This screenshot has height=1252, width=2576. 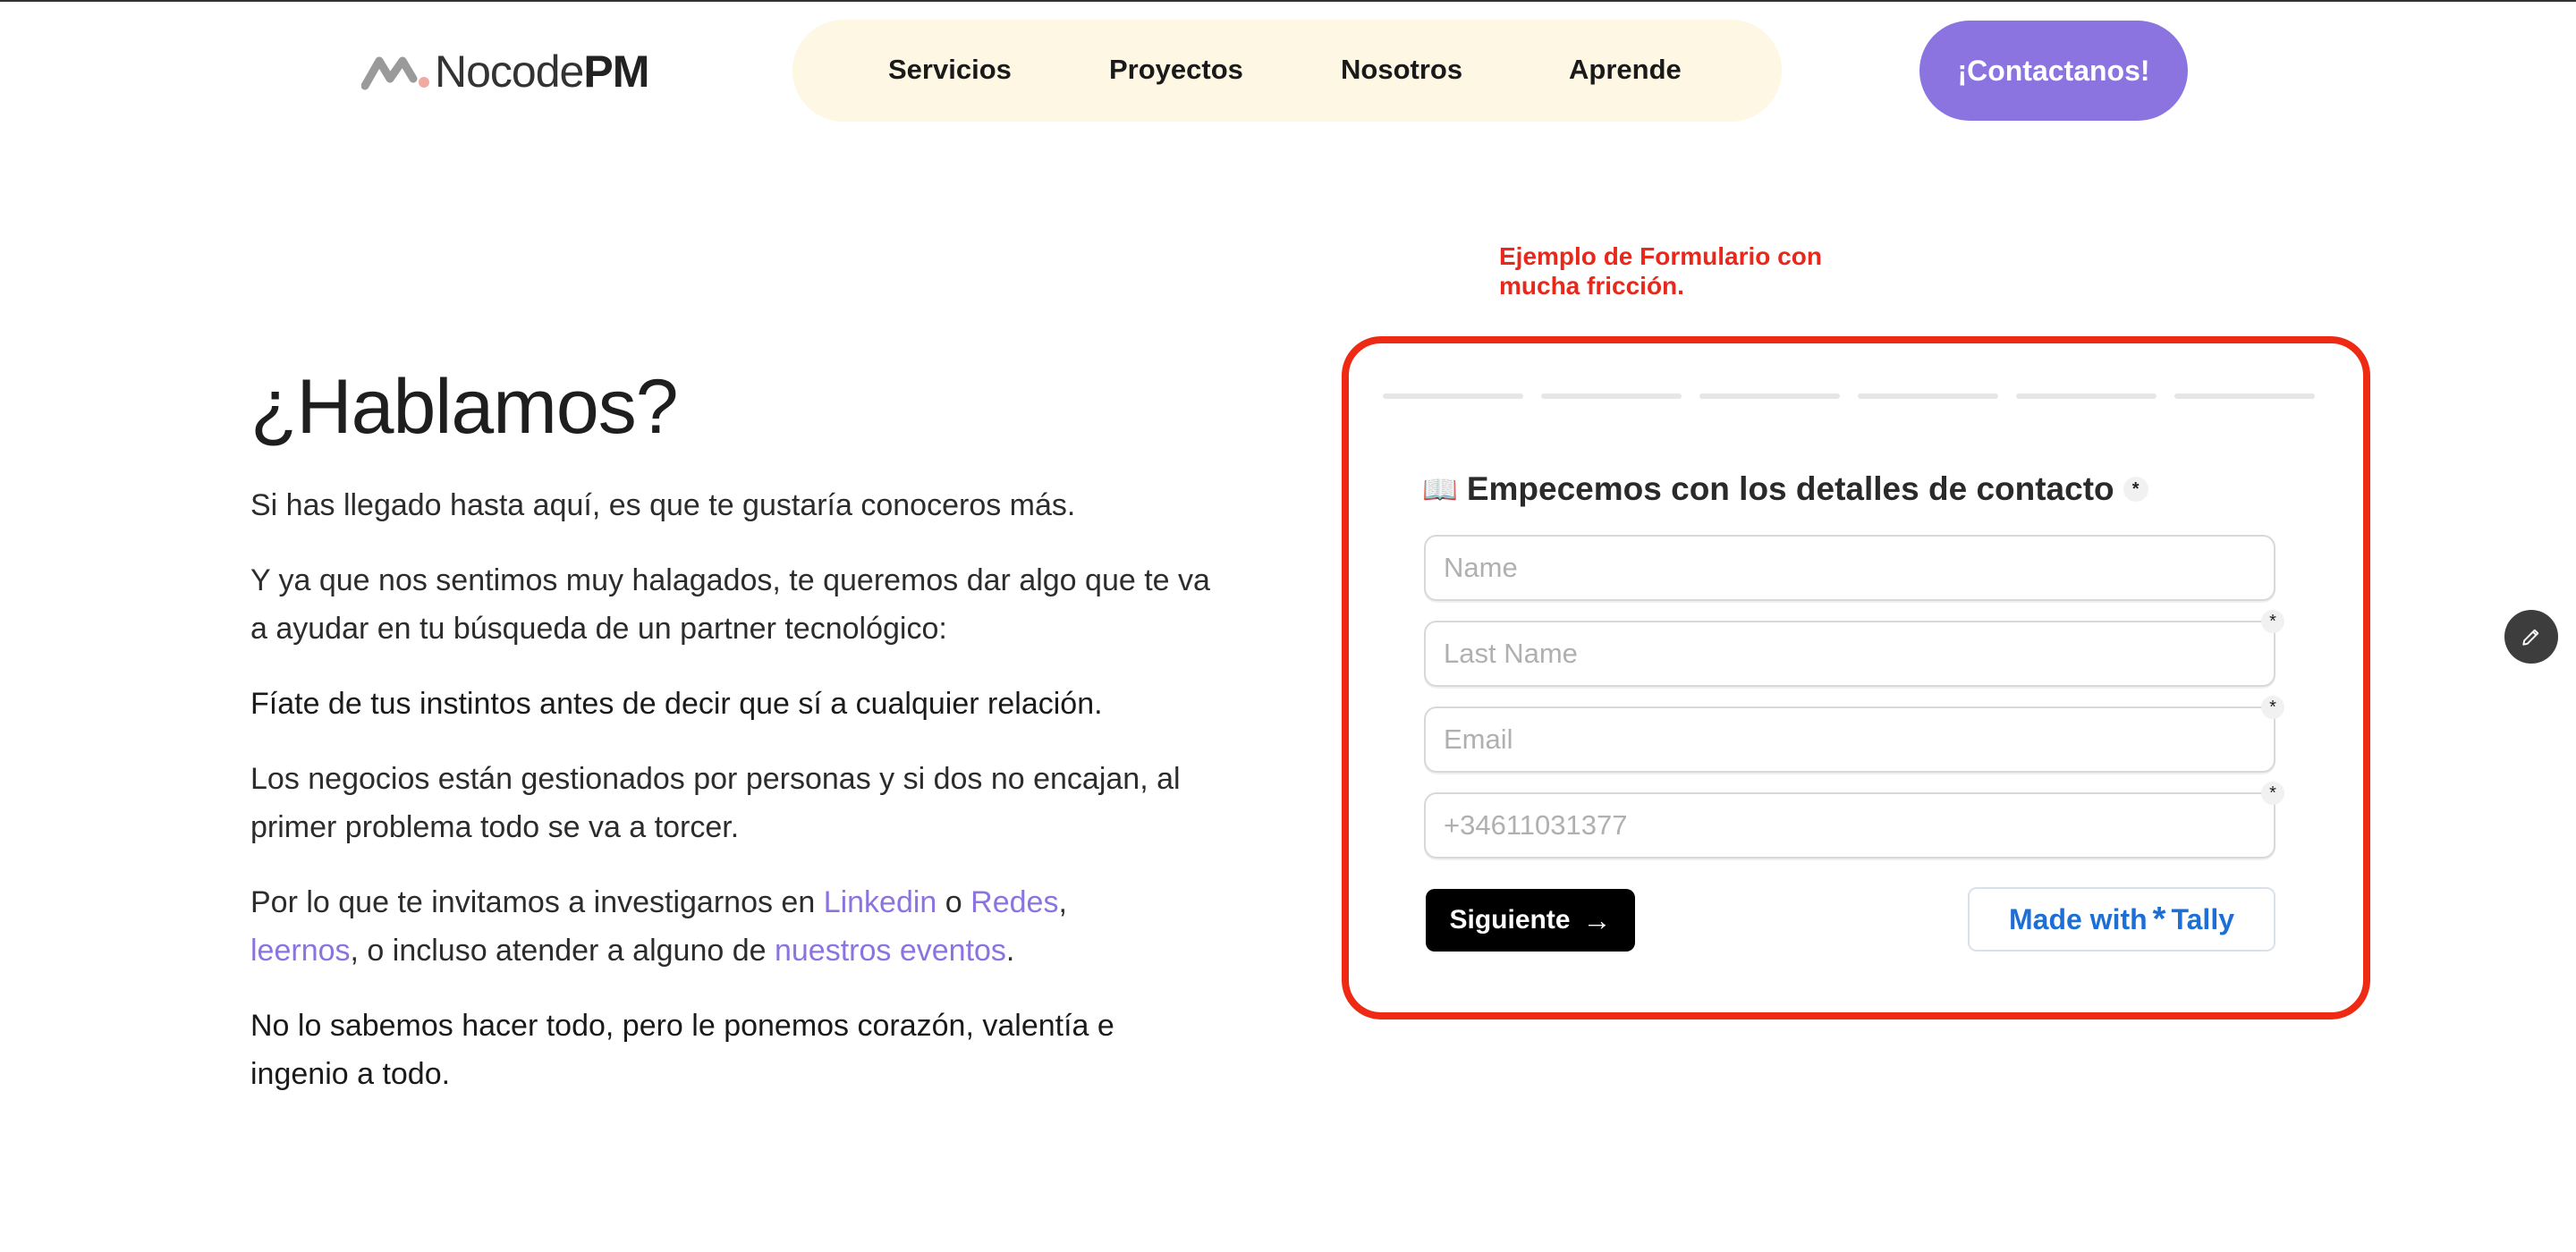 I want to click on main-nav: Servicios Proyectos Nosotros Aprende, so click(x=1287, y=71).